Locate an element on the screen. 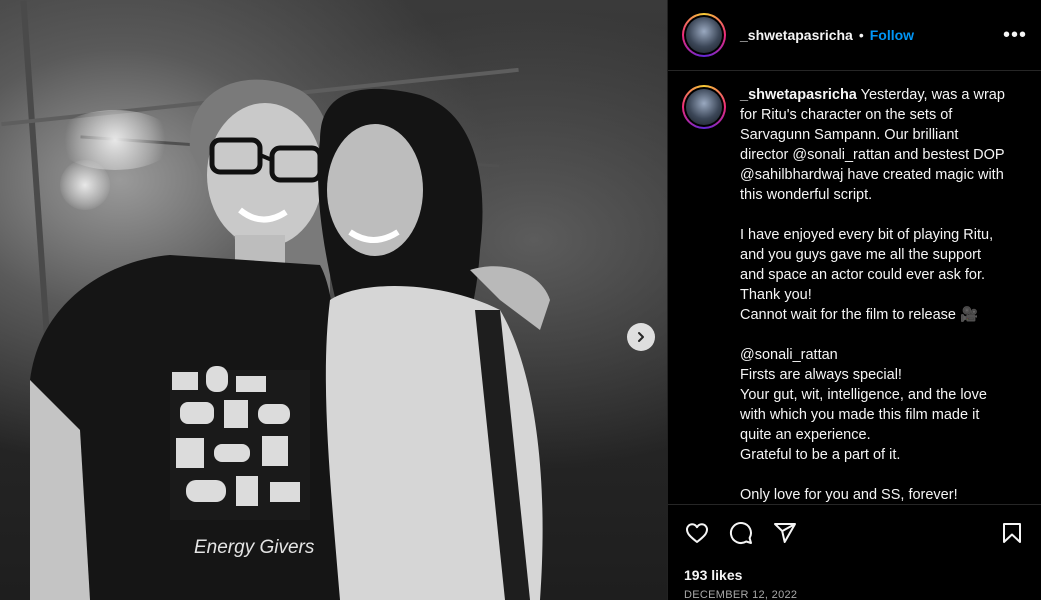  caption-username: _shwetapasricha is located at coordinates (798, 95).